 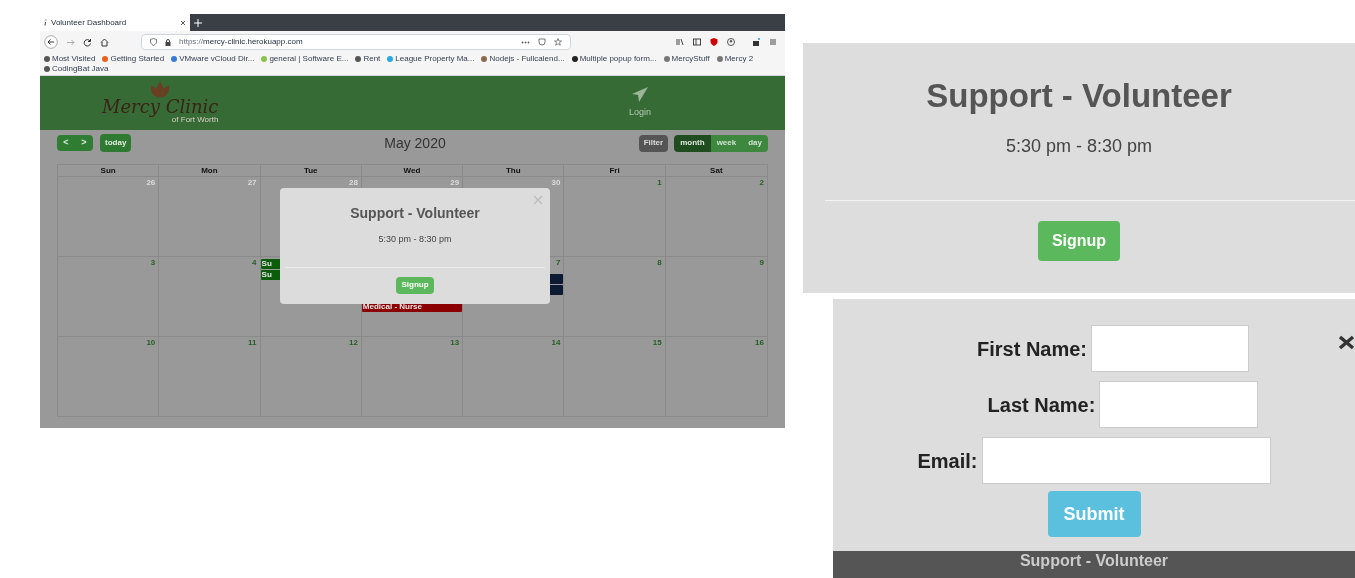 What do you see at coordinates (556, 342) in the screenshot?
I see `day-number: 14` at bounding box center [556, 342].